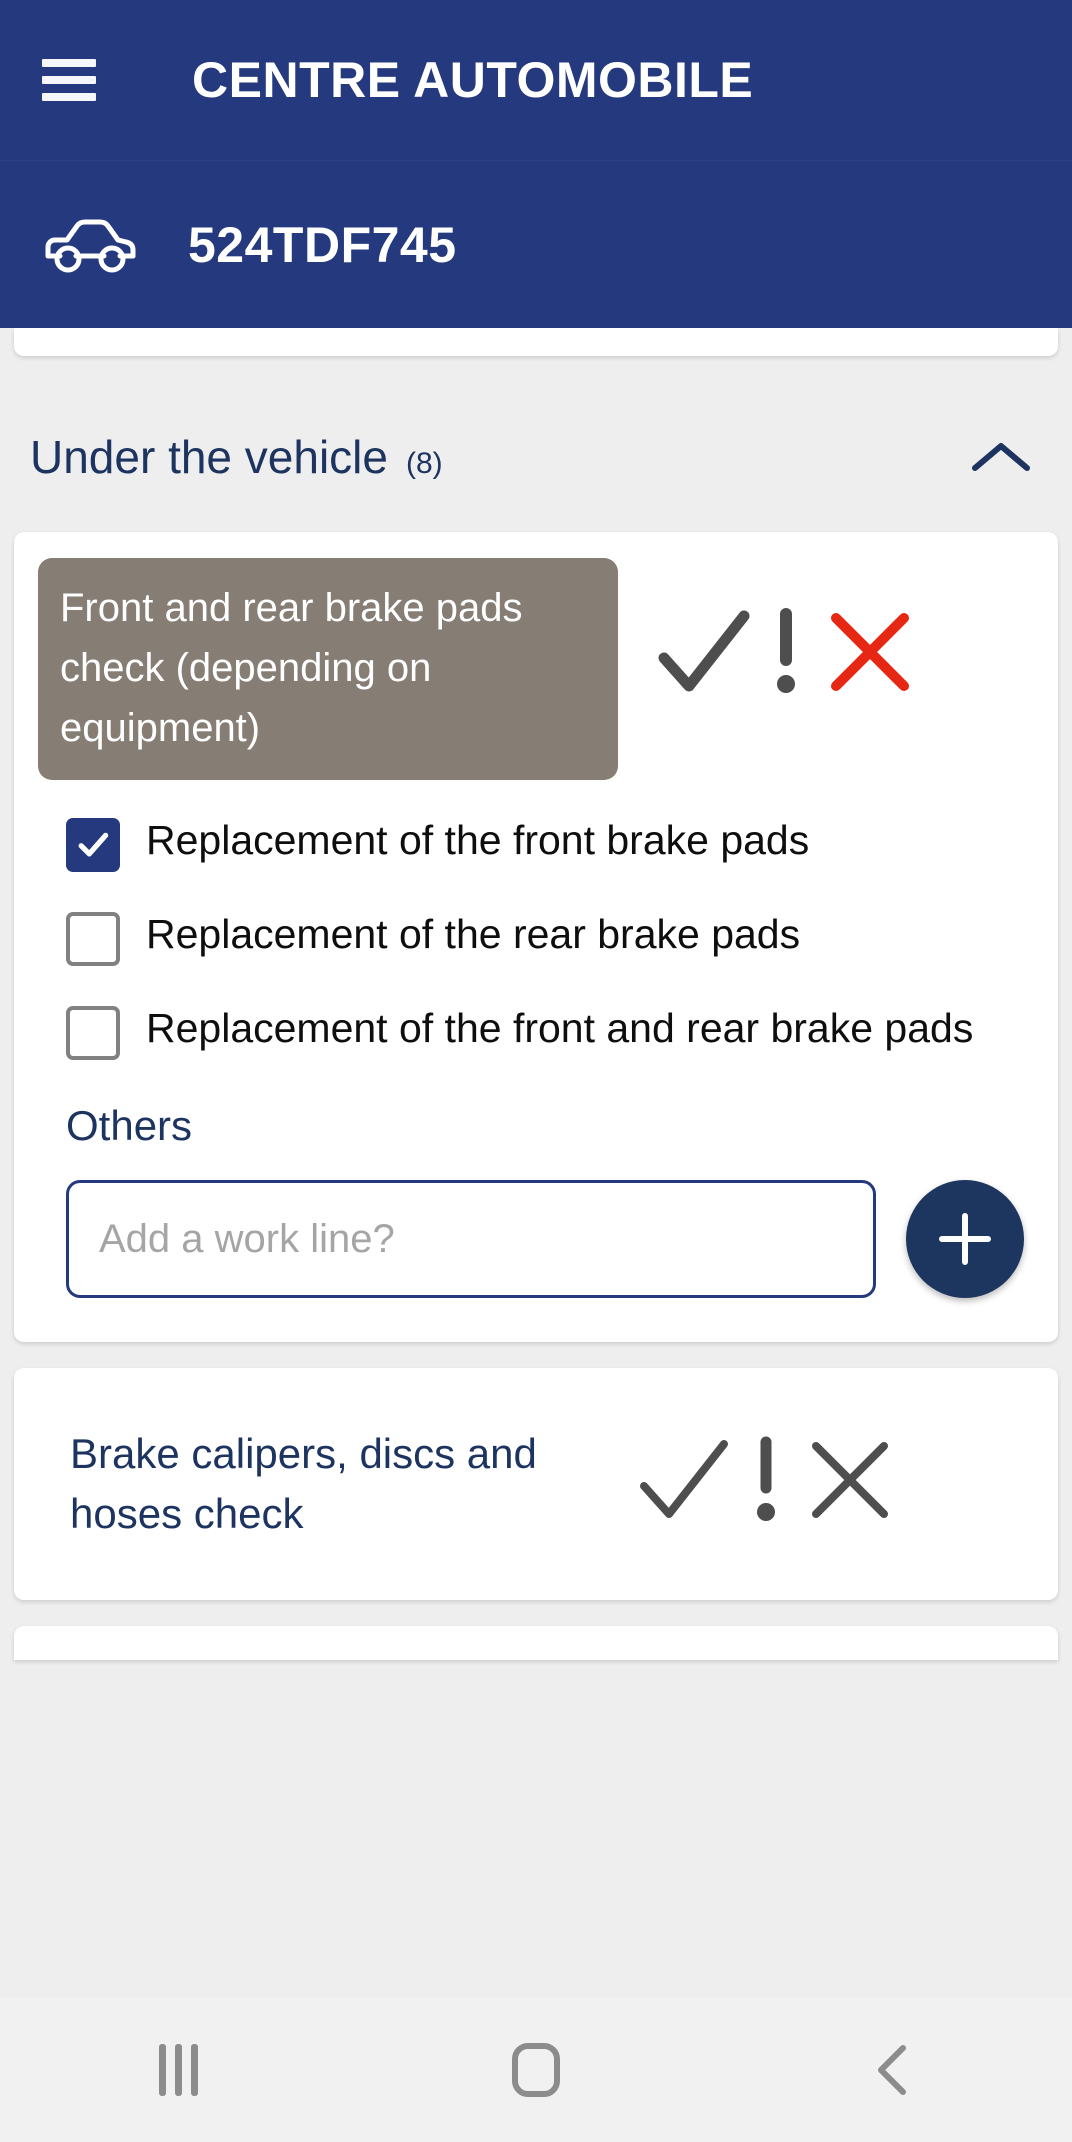  I want to click on check-label: Brake calipers, discs and hoses check, so click(318, 1484).